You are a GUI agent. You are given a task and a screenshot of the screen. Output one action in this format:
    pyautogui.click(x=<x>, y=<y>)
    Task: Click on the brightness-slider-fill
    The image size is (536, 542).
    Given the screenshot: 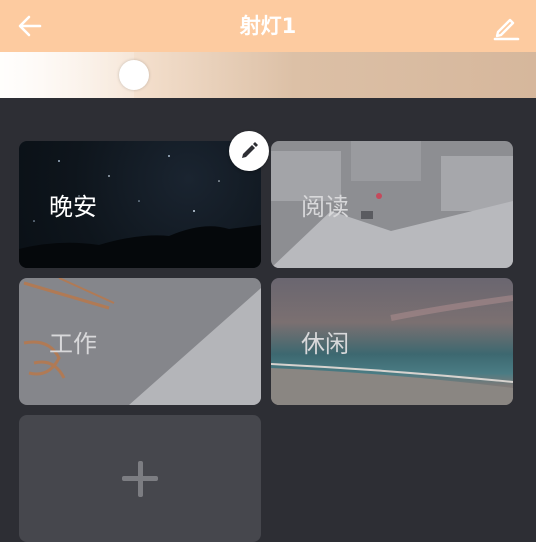 What is the action you would take?
    pyautogui.click(x=67, y=75)
    